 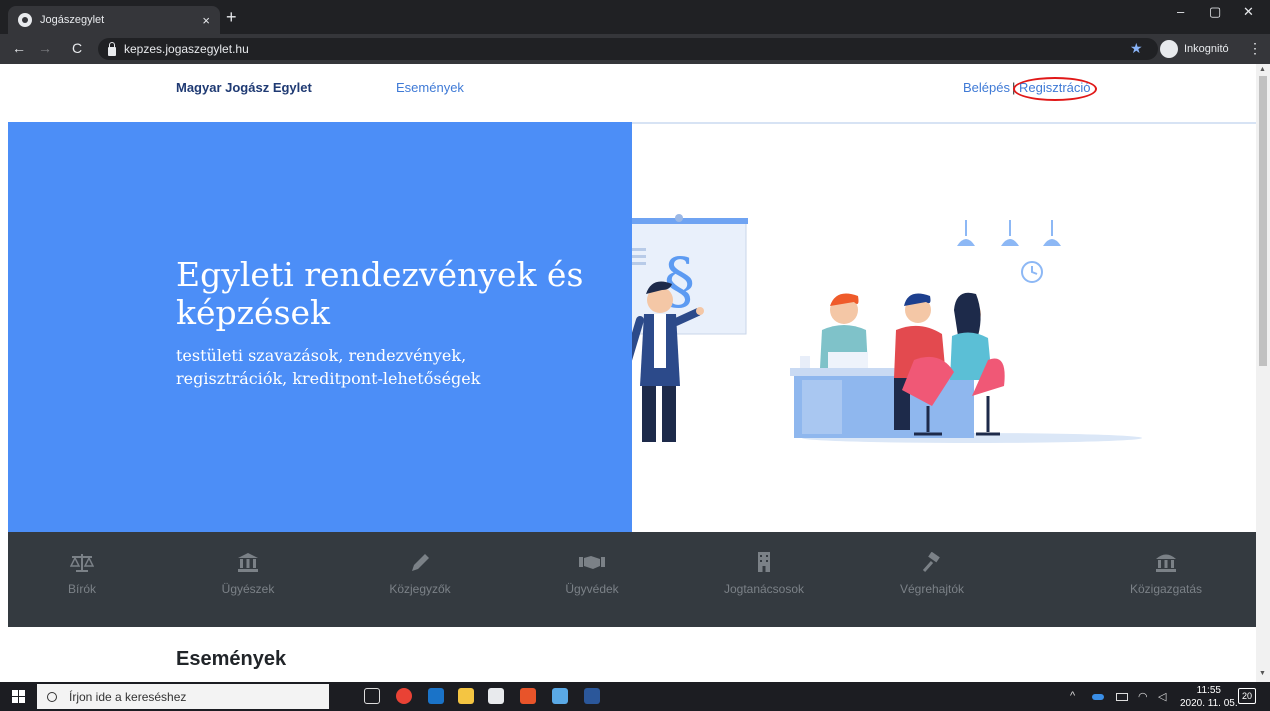 I want to click on task-view-icon, so click(x=372, y=696).